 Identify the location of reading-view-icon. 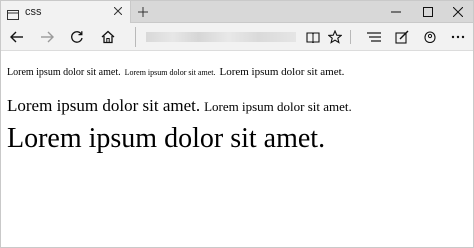
(313, 37).